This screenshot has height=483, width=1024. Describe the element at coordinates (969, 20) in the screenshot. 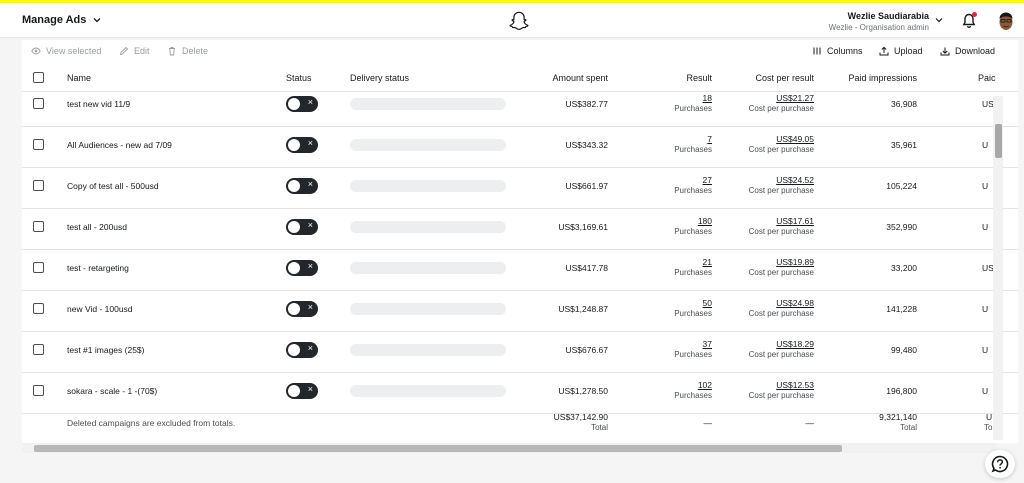

I see `notifications-button` at that location.